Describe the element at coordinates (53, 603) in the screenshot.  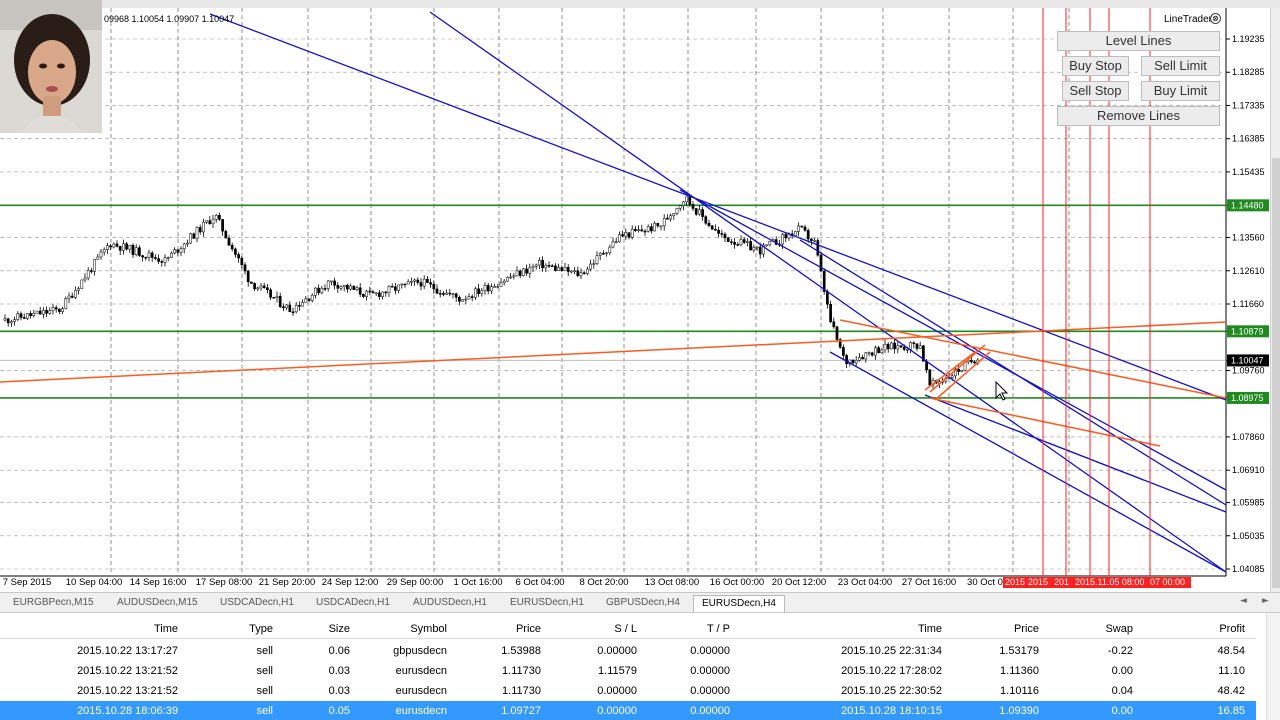
I see `tab-eurgbp-m15: EURGBPecn,M15` at that location.